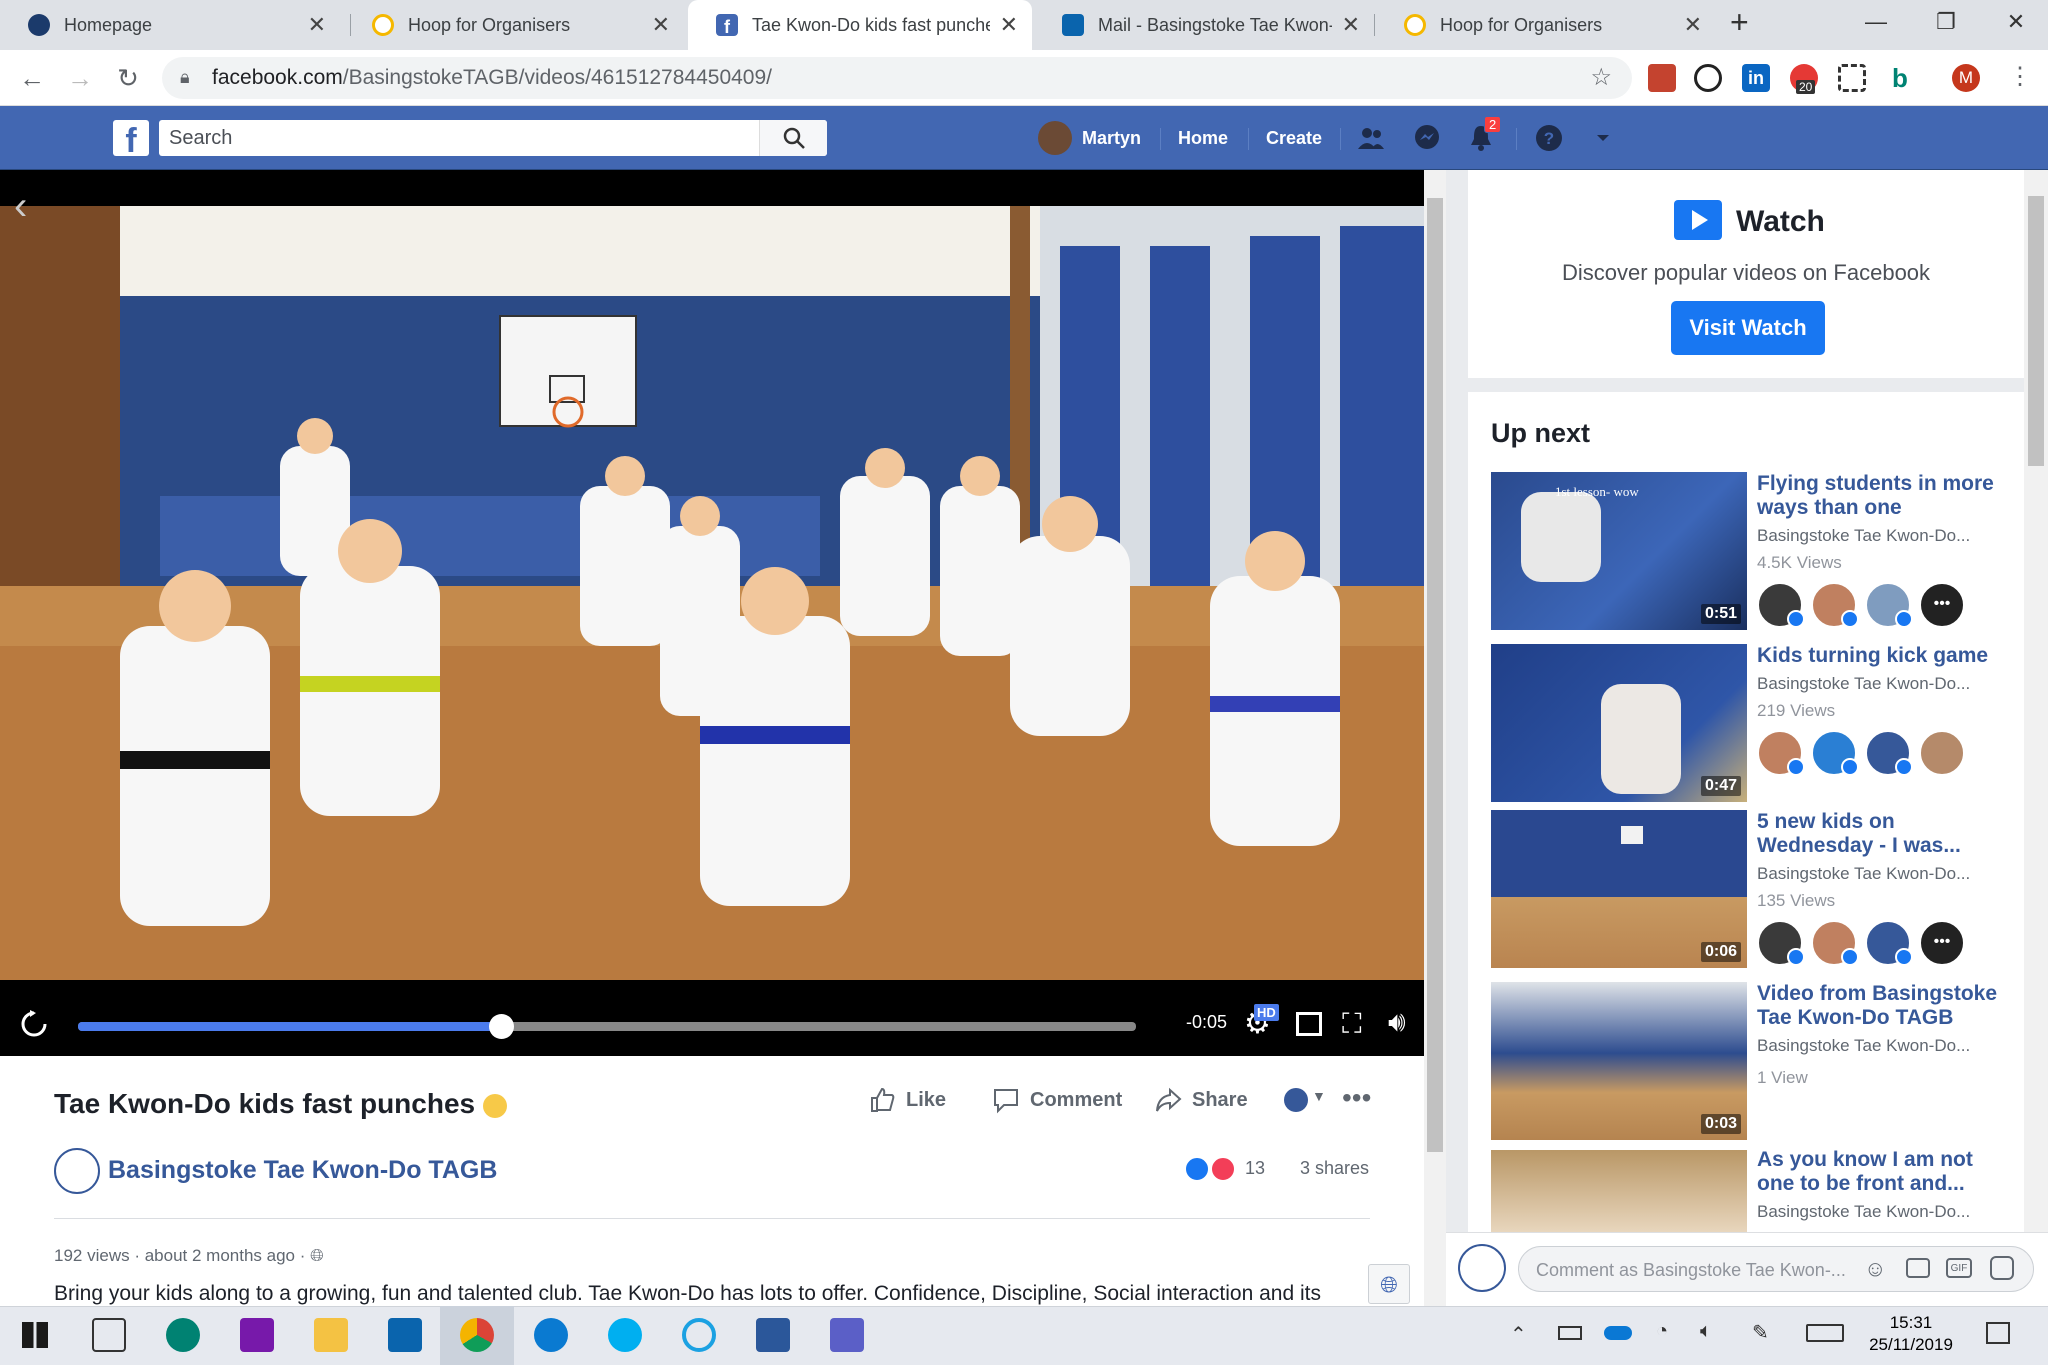 Image resolution: width=2048 pixels, height=1365 pixels. What do you see at coordinates (183, 1335) in the screenshot?
I see `sway-icon` at bounding box center [183, 1335].